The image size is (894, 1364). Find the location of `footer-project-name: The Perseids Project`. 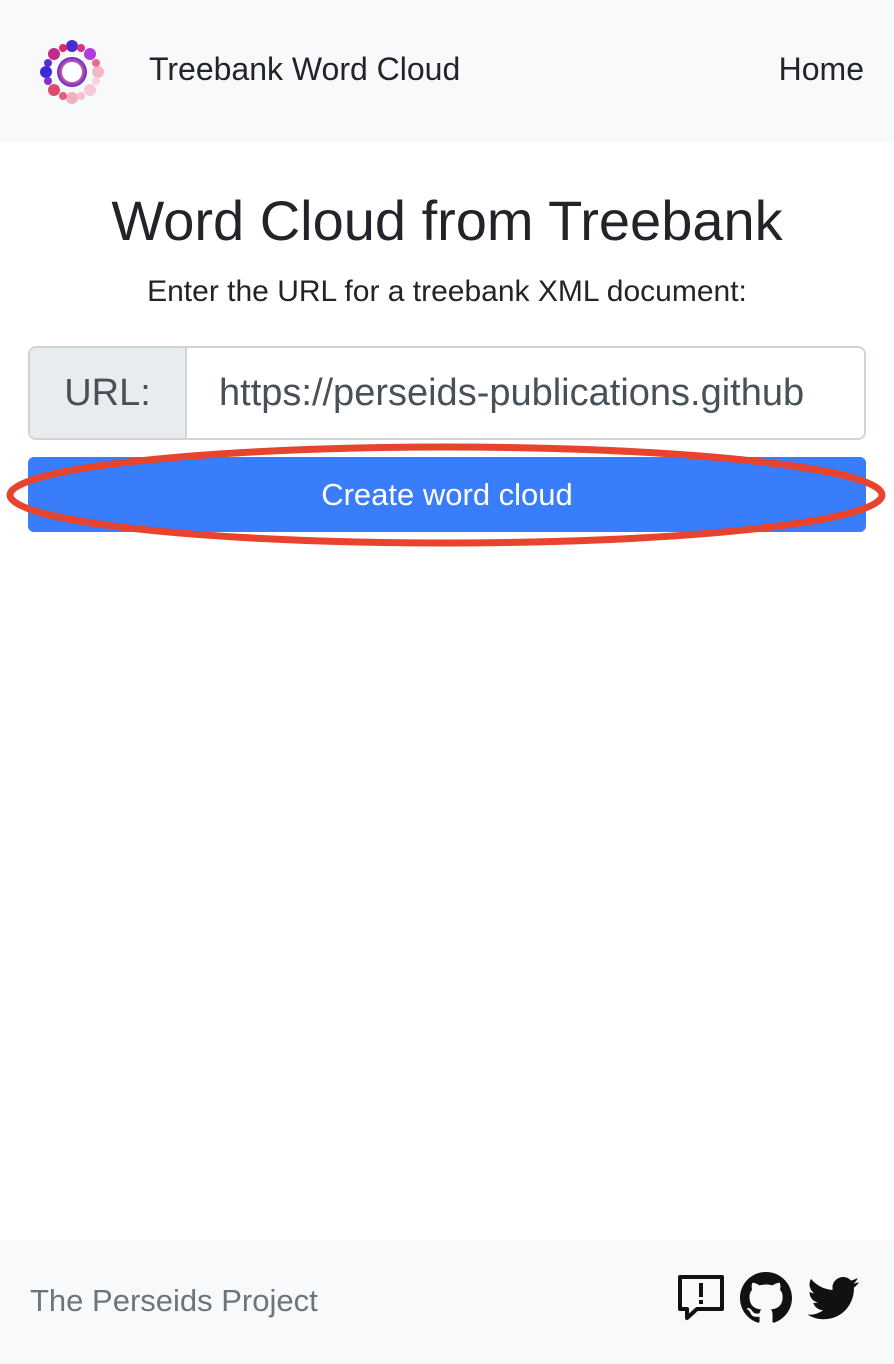

footer-project-name: The Perseids Project is located at coordinates (174, 1300).